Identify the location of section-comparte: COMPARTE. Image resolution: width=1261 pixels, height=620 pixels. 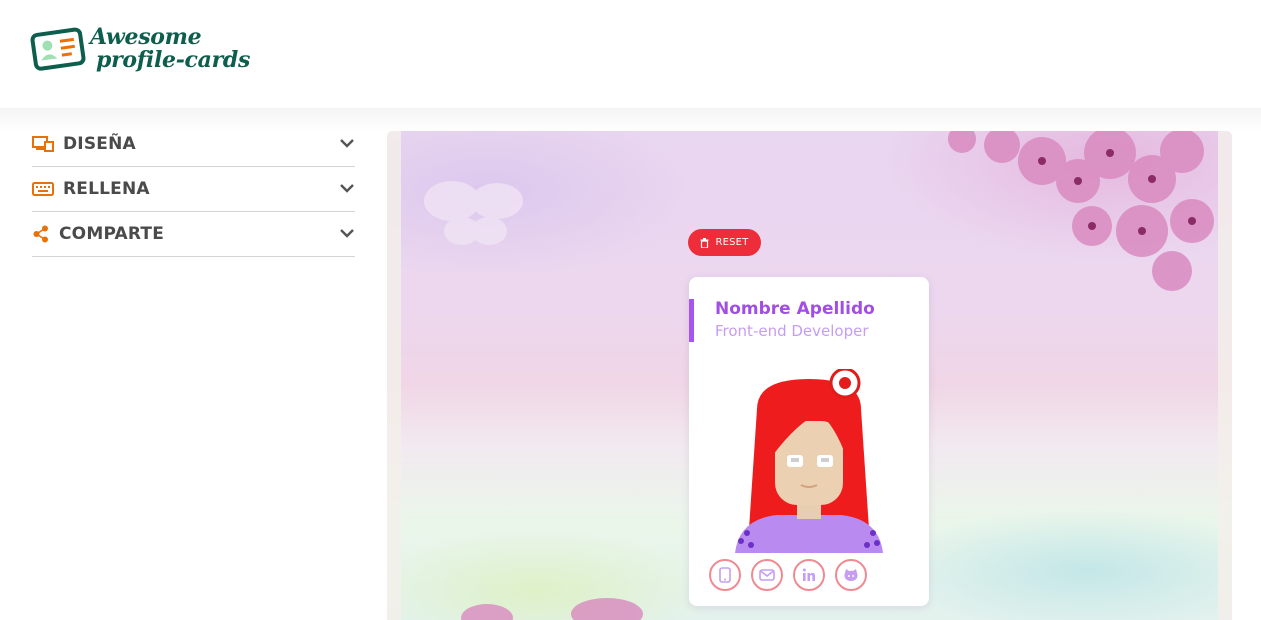
(193, 234).